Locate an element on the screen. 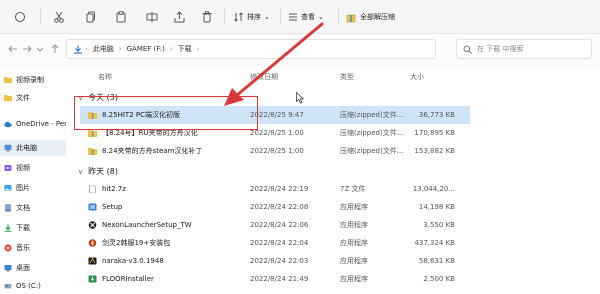 This screenshot has height=294, width=600. setup-icon is located at coordinates (92, 207).